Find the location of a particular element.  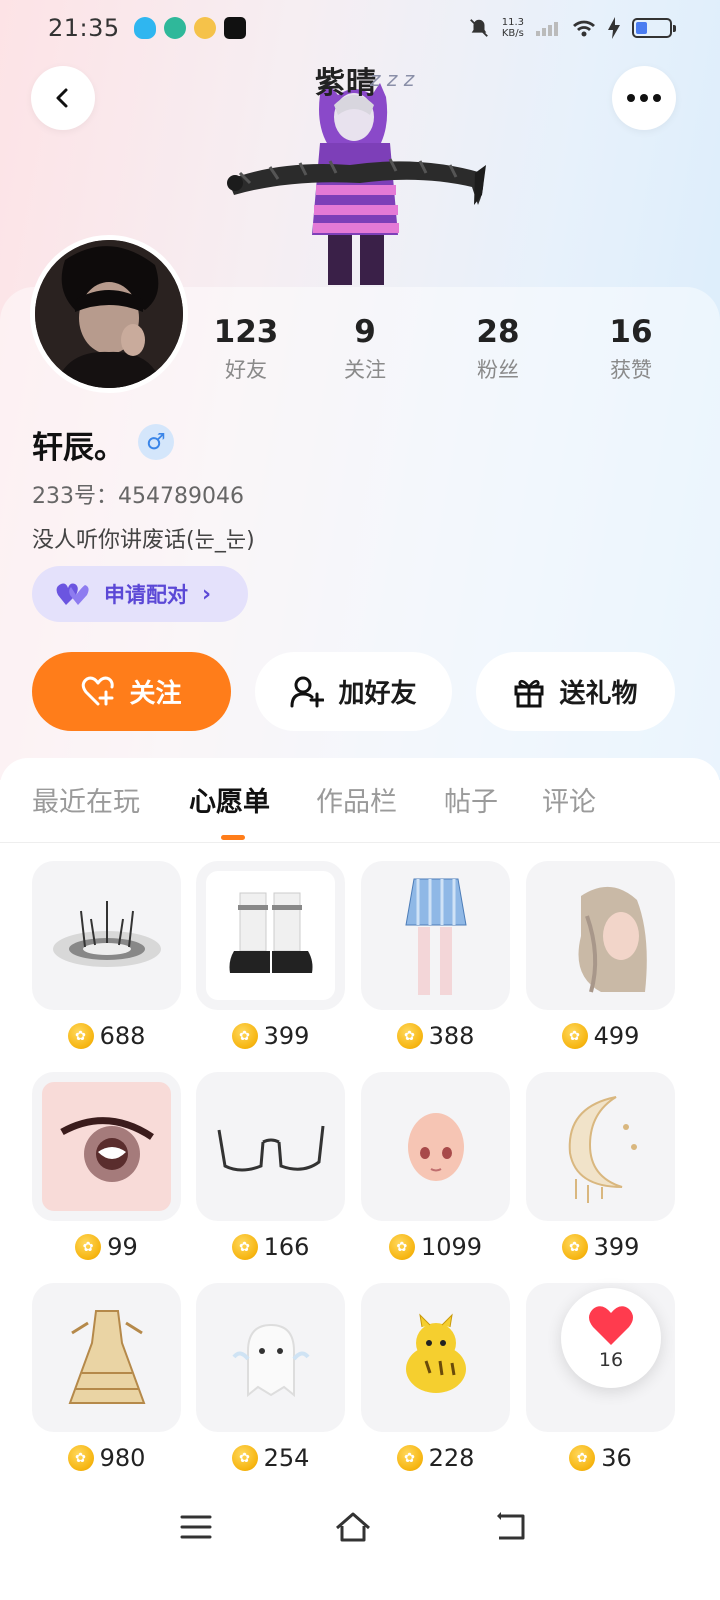

apply-pairing-button: 申请配对 › is located at coordinates (140, 594).